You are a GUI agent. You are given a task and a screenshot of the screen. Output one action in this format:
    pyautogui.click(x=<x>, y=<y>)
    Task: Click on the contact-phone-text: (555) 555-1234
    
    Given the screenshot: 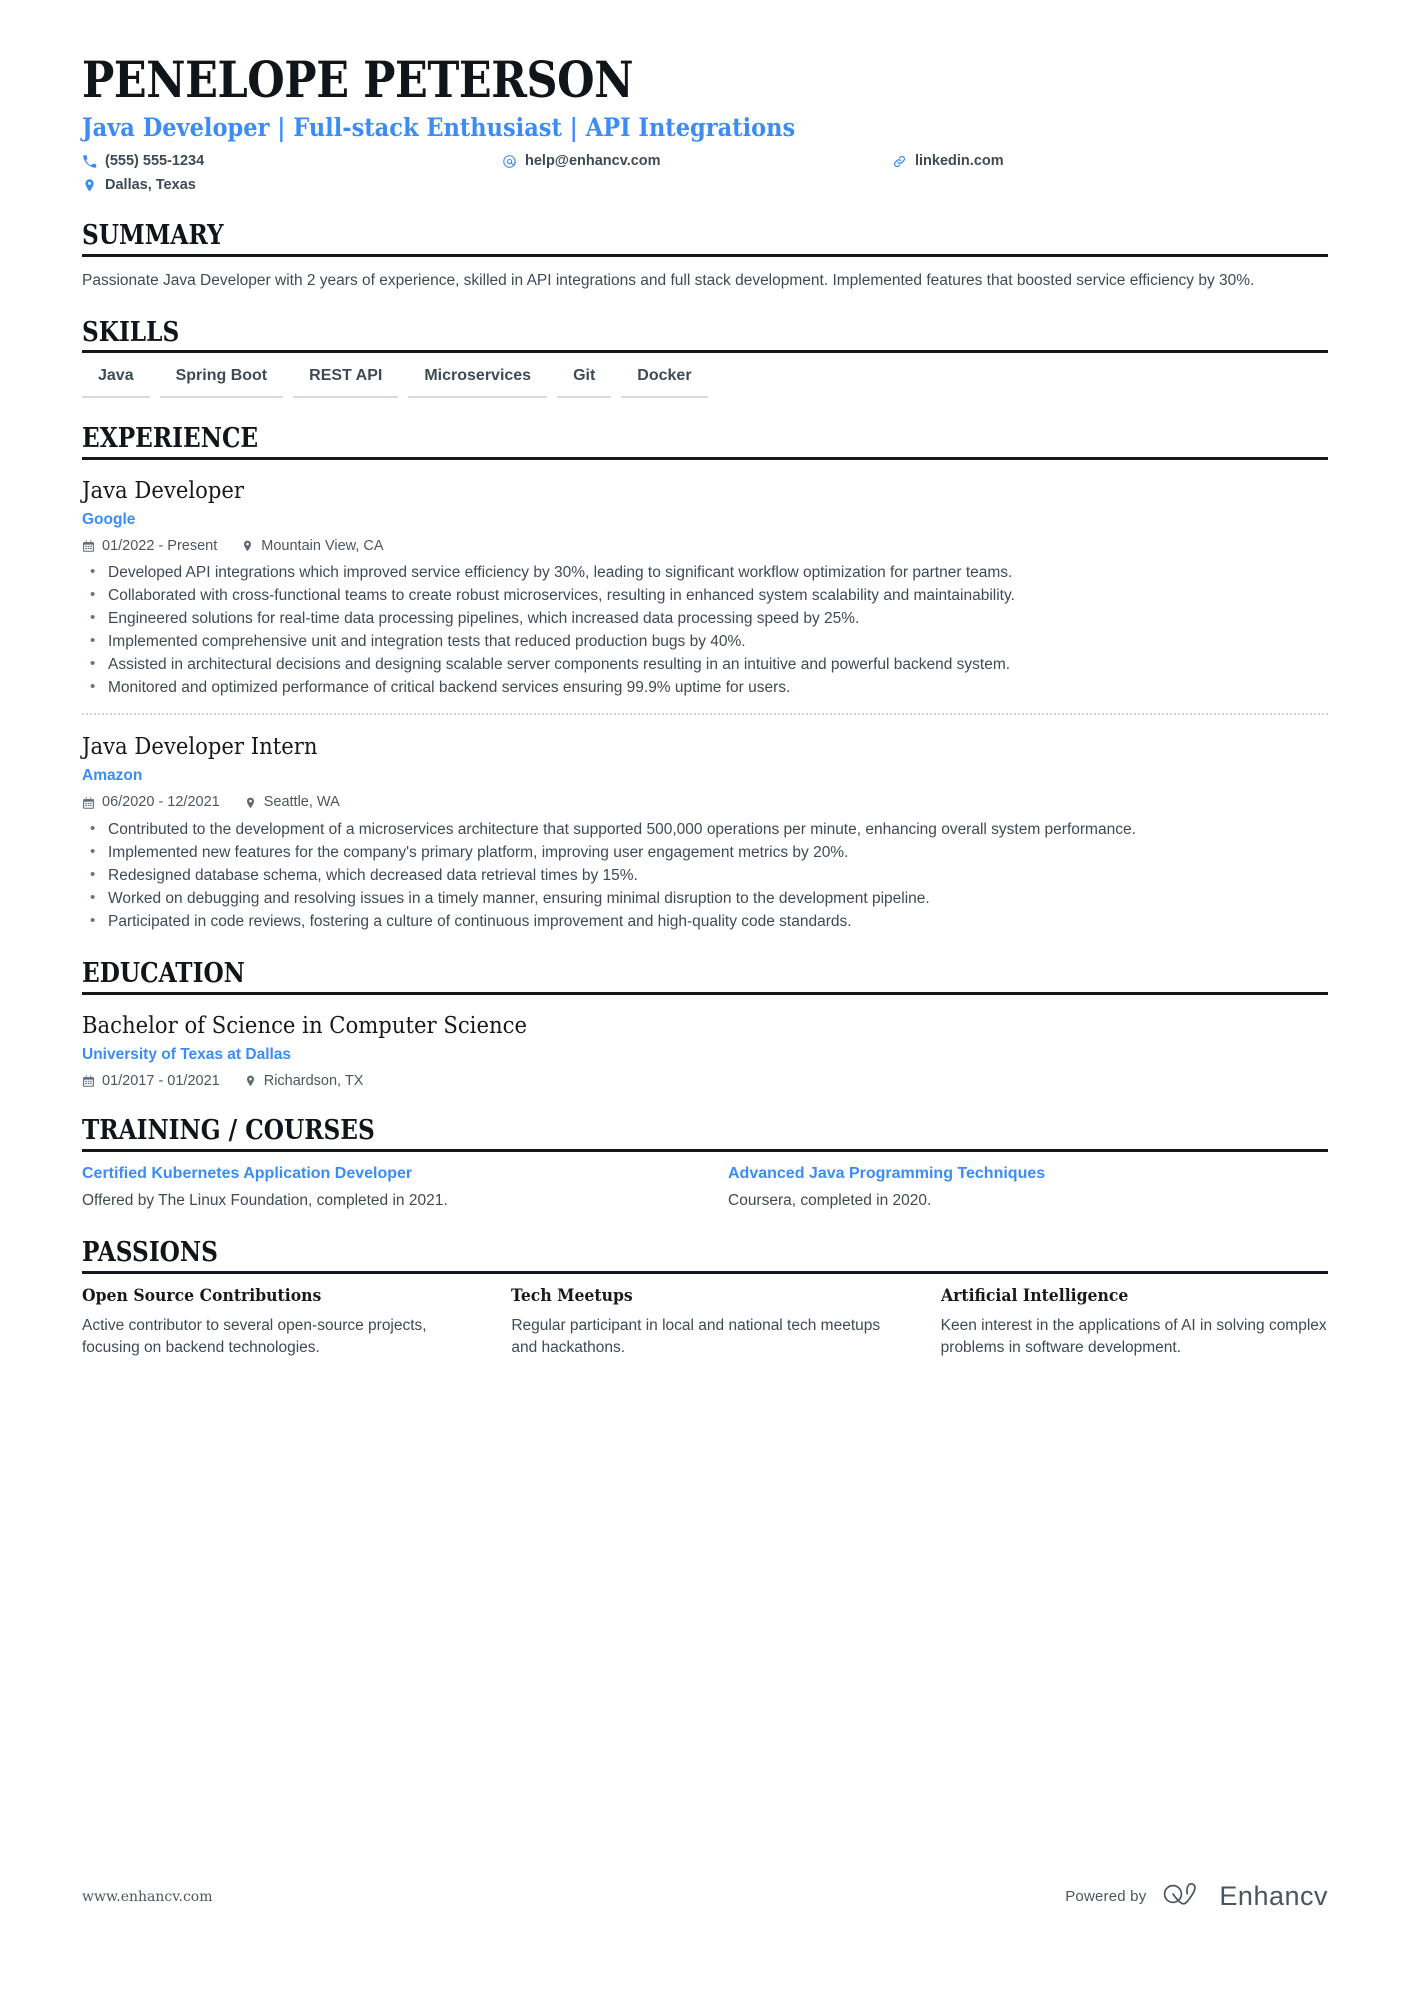 What is the action you would take?
    pyautogui.click(x=155, y=161)
    